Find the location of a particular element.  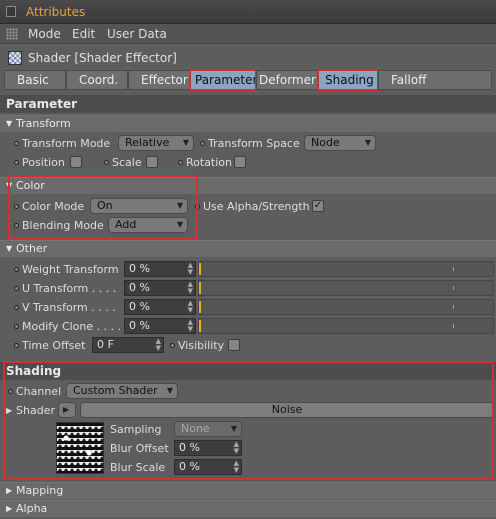

scale-label: Scale is located at coordinates (127, 162).